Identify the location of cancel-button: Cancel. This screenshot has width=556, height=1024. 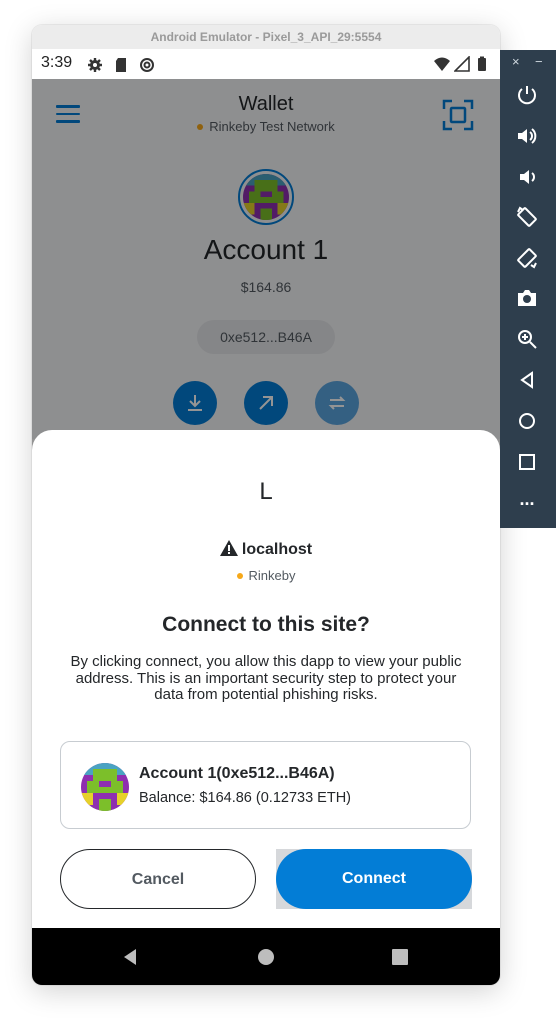
(158, 879).